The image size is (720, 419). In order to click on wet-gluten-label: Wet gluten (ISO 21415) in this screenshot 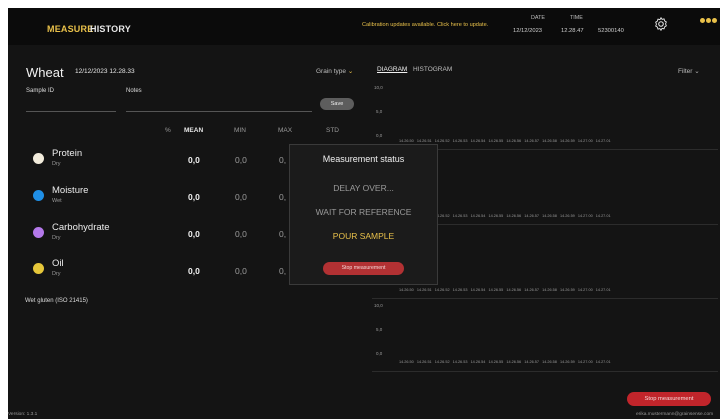, I will do `click(56, 301)`.